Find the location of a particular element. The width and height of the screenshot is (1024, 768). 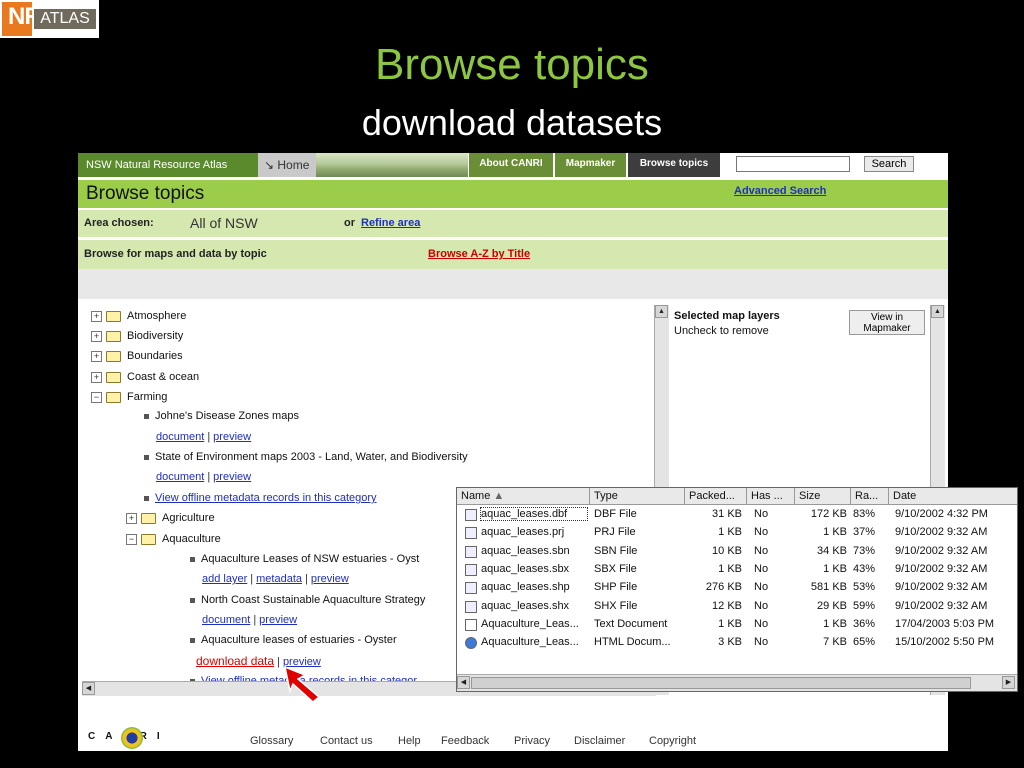

about-canri-button: About CANRI is located at coordinates (511, 165).